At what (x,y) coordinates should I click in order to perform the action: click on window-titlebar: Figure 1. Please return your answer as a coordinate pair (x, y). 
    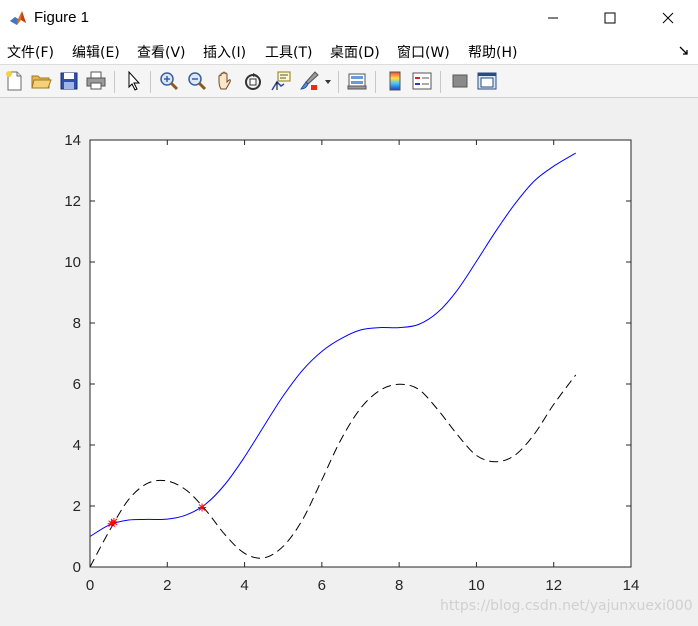
    Looking at the image, I should click on (349, 18).